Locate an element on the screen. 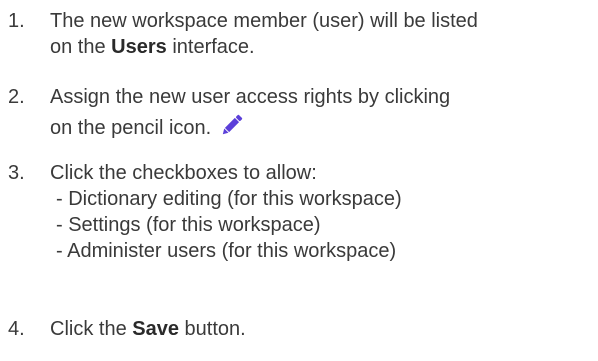 This screenshot has height=361, width=598. step-line: Click the Save button. is located at coordinates (320, 329).